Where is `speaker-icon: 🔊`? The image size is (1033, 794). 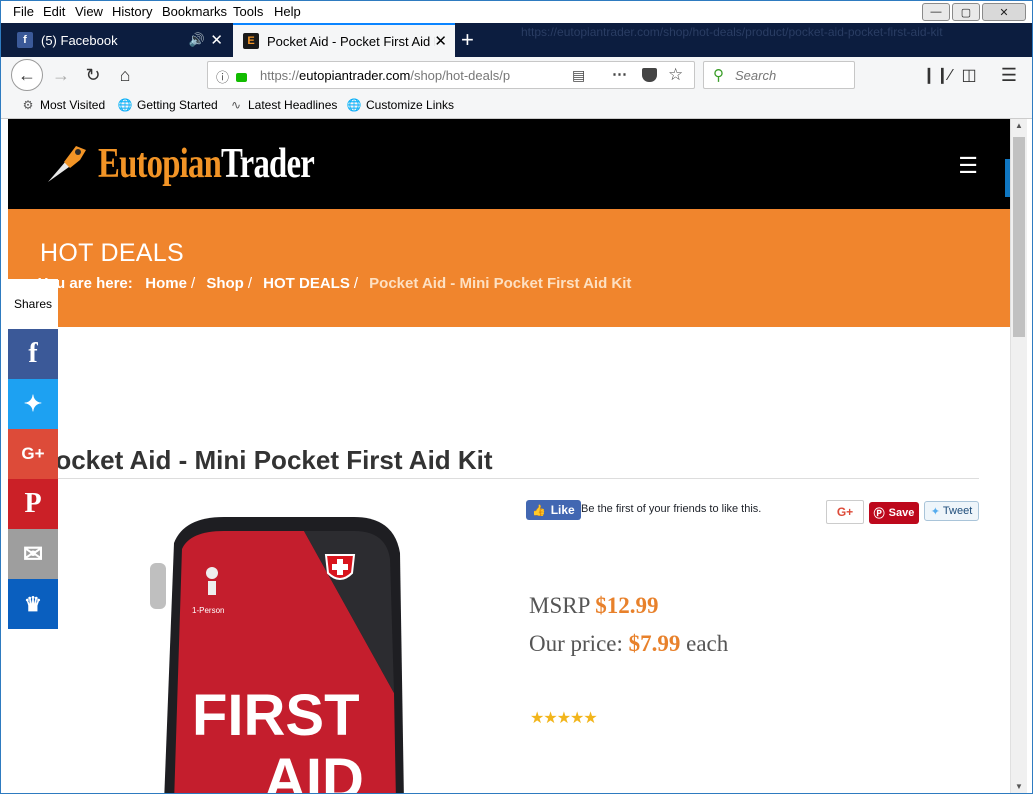
speaker-icon: 🔊 is located at coordinates (197, 40).